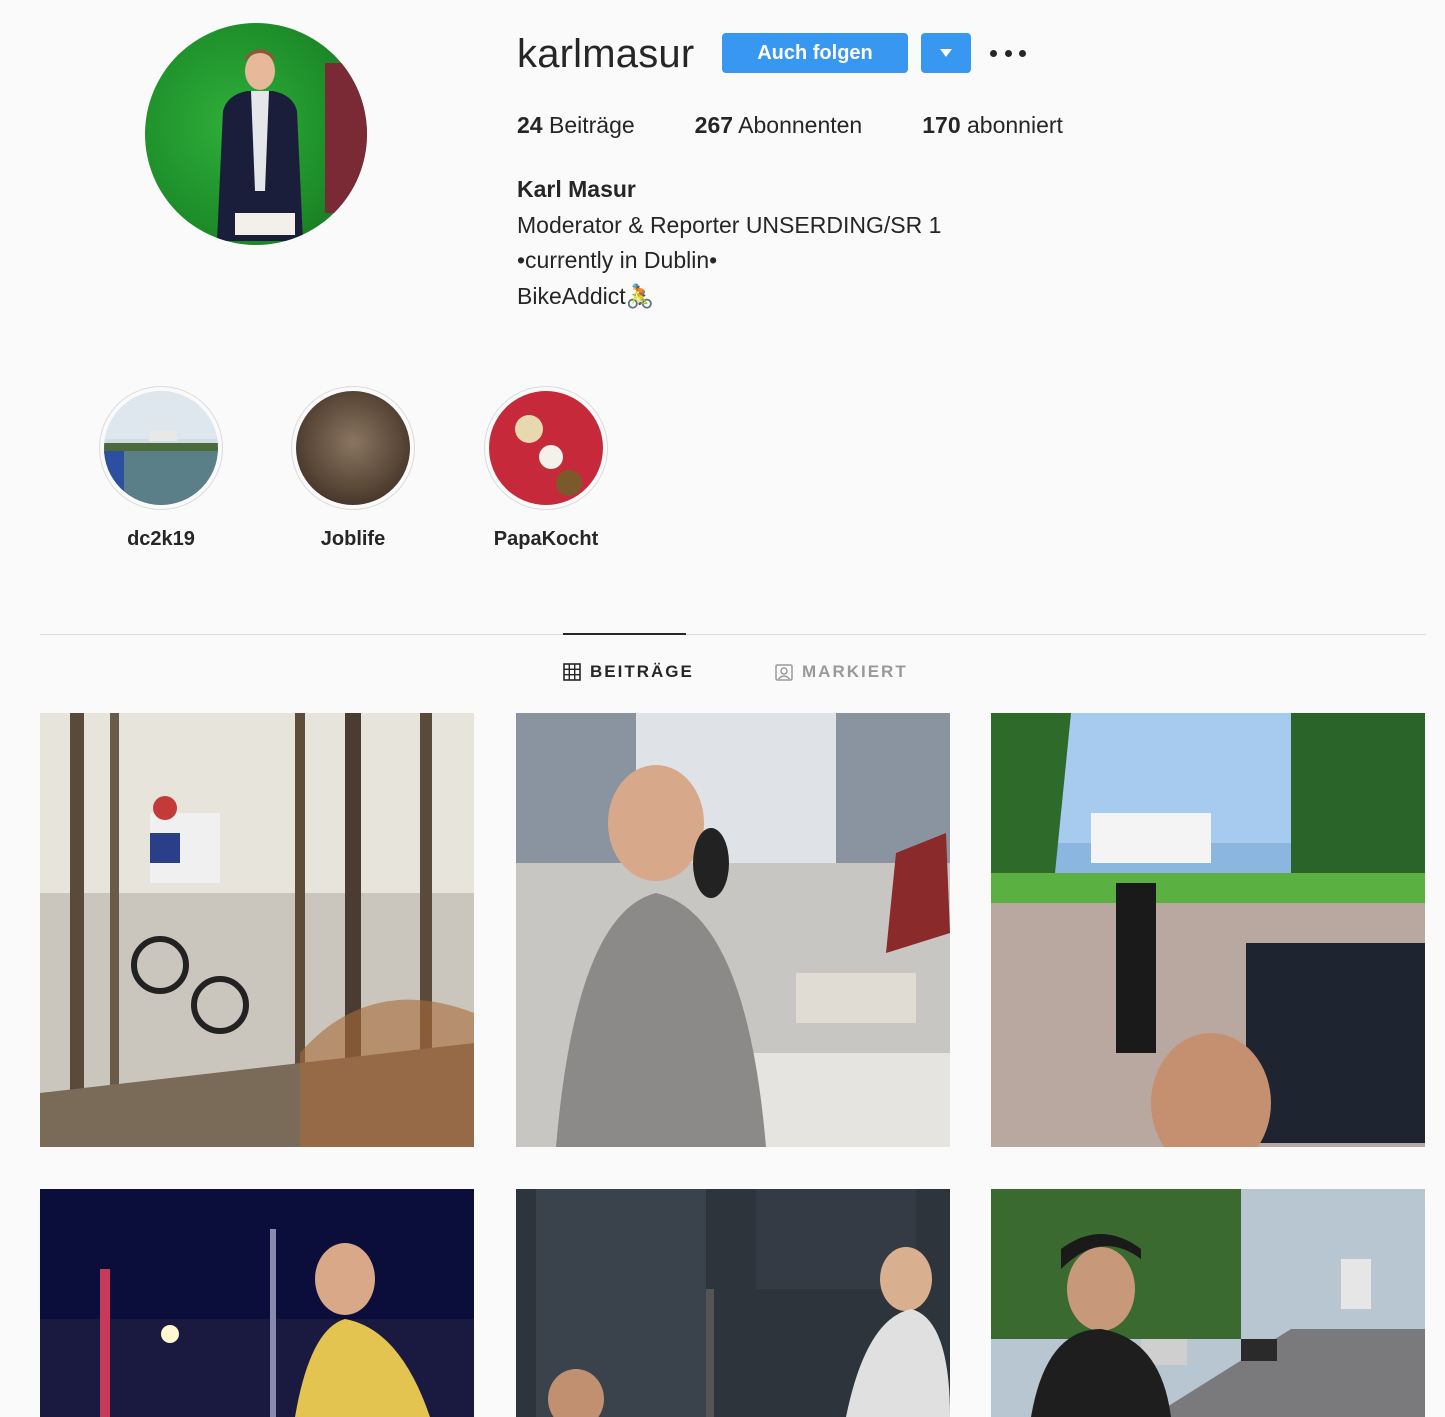  Describe the element at coordinates (346, 138) in the screenshot. I see `avatar-background-detail` at that location.